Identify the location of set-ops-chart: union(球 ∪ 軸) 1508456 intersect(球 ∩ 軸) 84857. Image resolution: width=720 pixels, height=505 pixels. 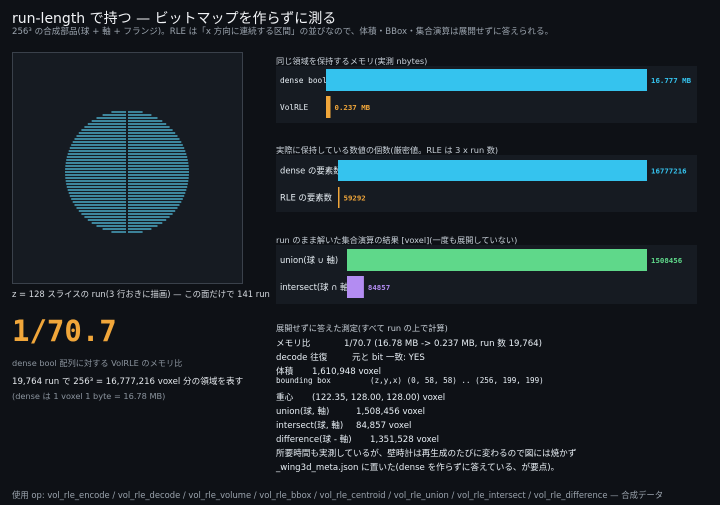
(486, 274).